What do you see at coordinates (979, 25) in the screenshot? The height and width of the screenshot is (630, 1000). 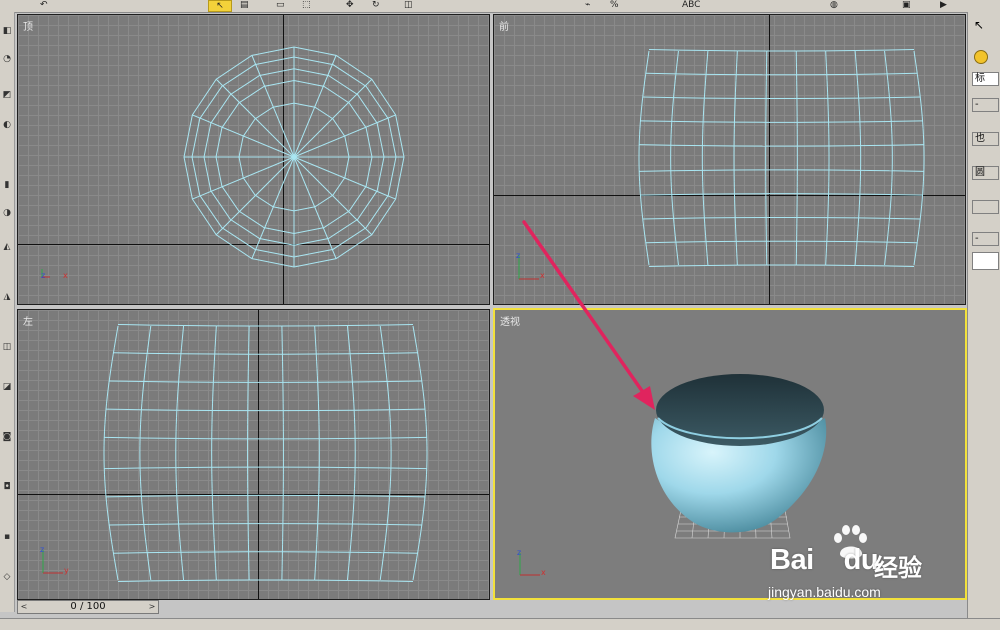 I see `pointer-icon: ↖` at bounding box center [979, 25].